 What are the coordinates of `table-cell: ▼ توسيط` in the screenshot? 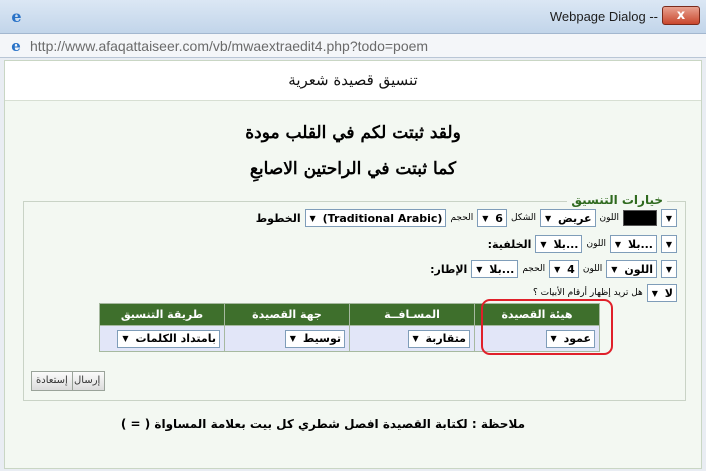 It's located at (287, 338).